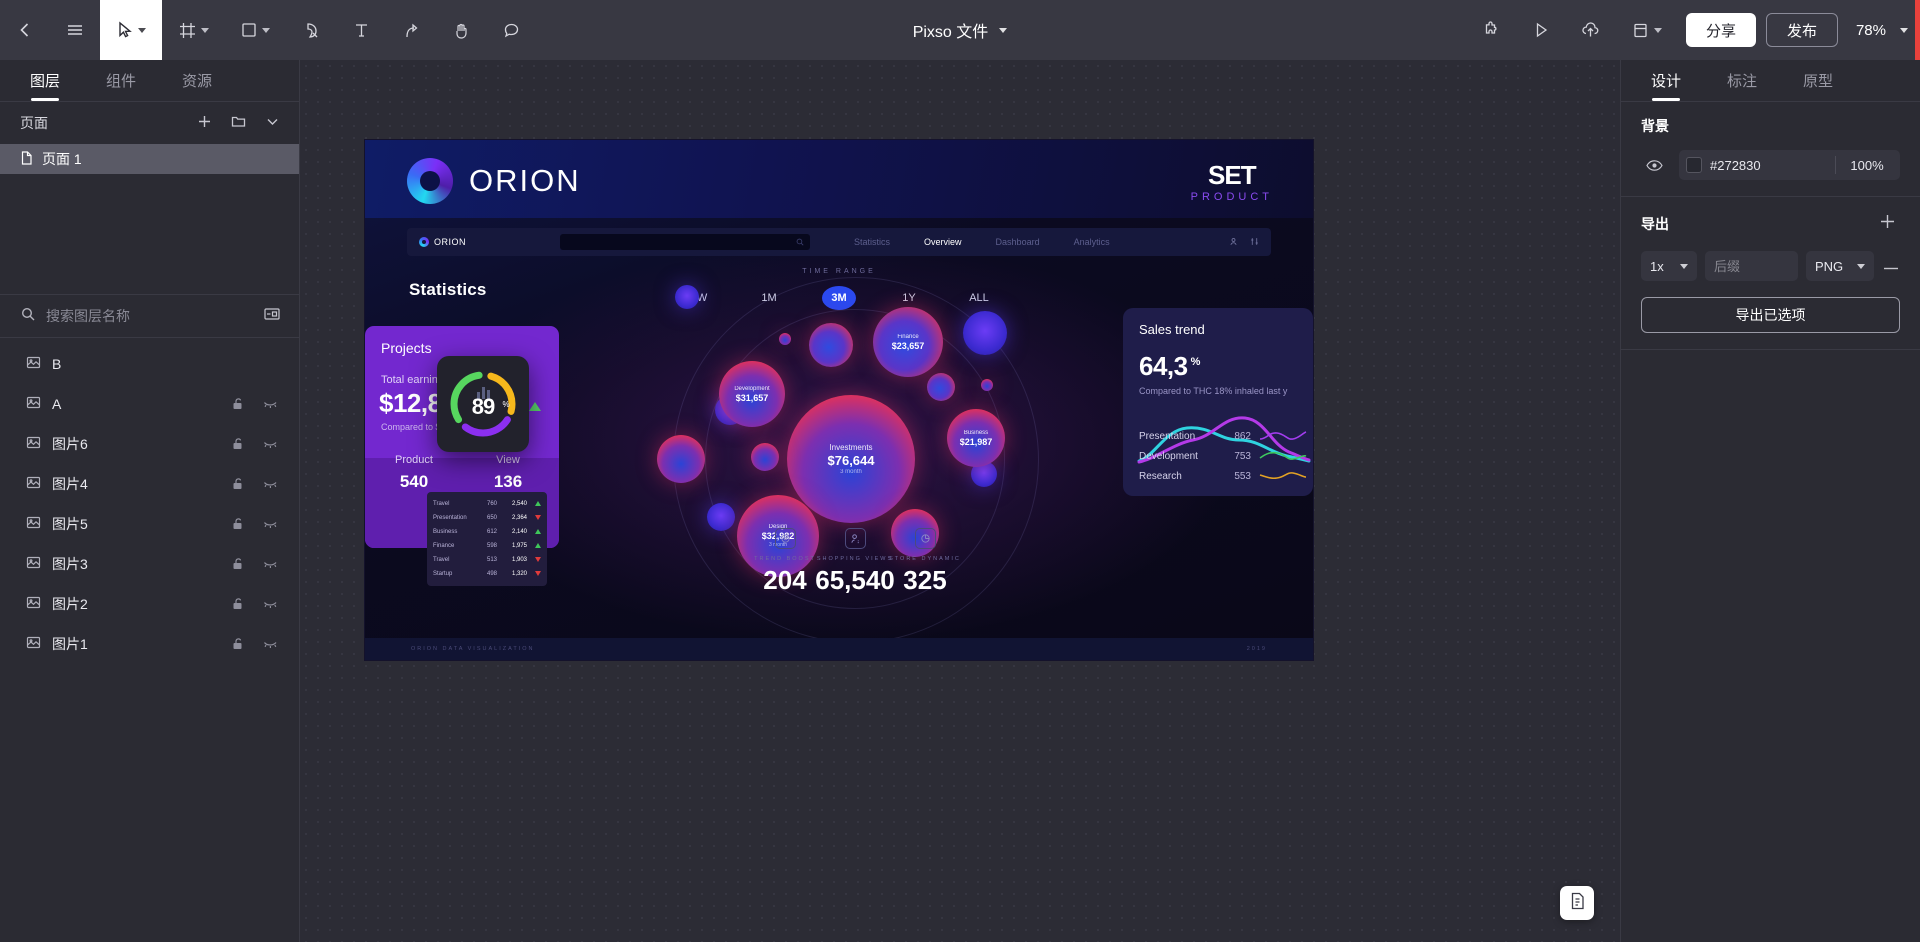  What do you see at coordinates (908, 342) in the screenshot?
I see `bubble-finance: Finance $23,657` at bounding box center [908, 342].